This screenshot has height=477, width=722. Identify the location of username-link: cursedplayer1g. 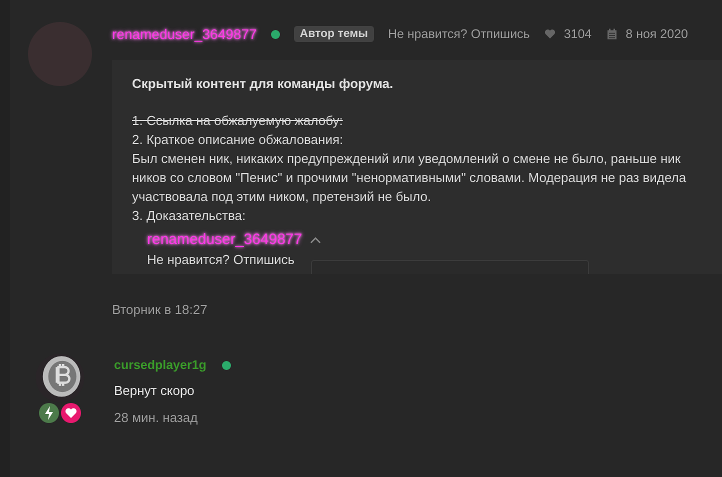
(160, 365).